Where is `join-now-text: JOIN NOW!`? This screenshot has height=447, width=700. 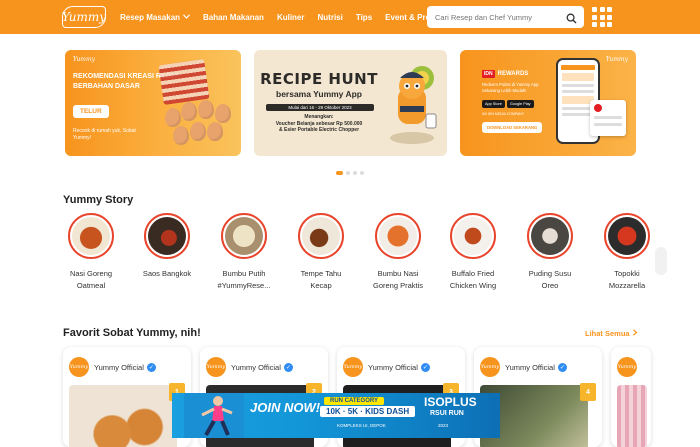
join-now-text: JOIN NOW! is located at coordinates (285, 407).